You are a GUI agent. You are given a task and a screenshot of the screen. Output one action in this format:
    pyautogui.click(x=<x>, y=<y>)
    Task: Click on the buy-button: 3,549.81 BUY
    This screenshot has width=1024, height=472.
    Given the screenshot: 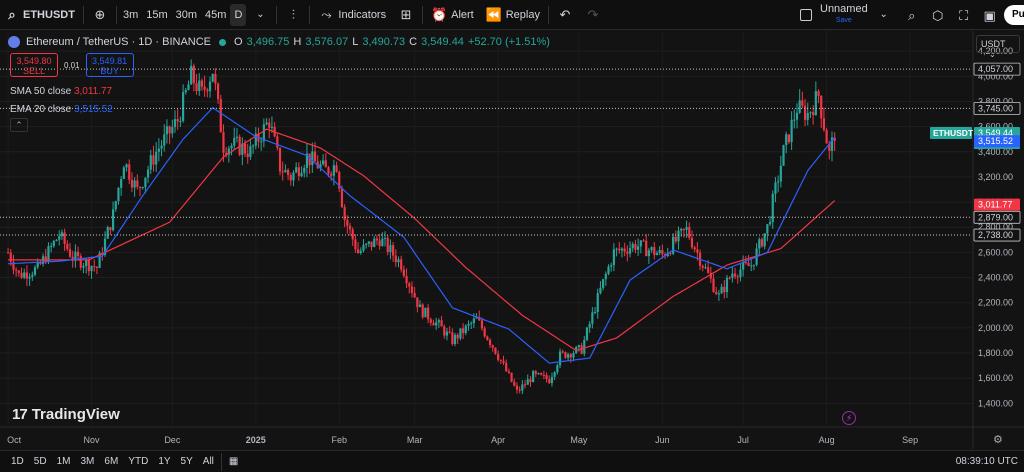 What is the action you would take?
    pyautogui.click(x=109, y=65)
    